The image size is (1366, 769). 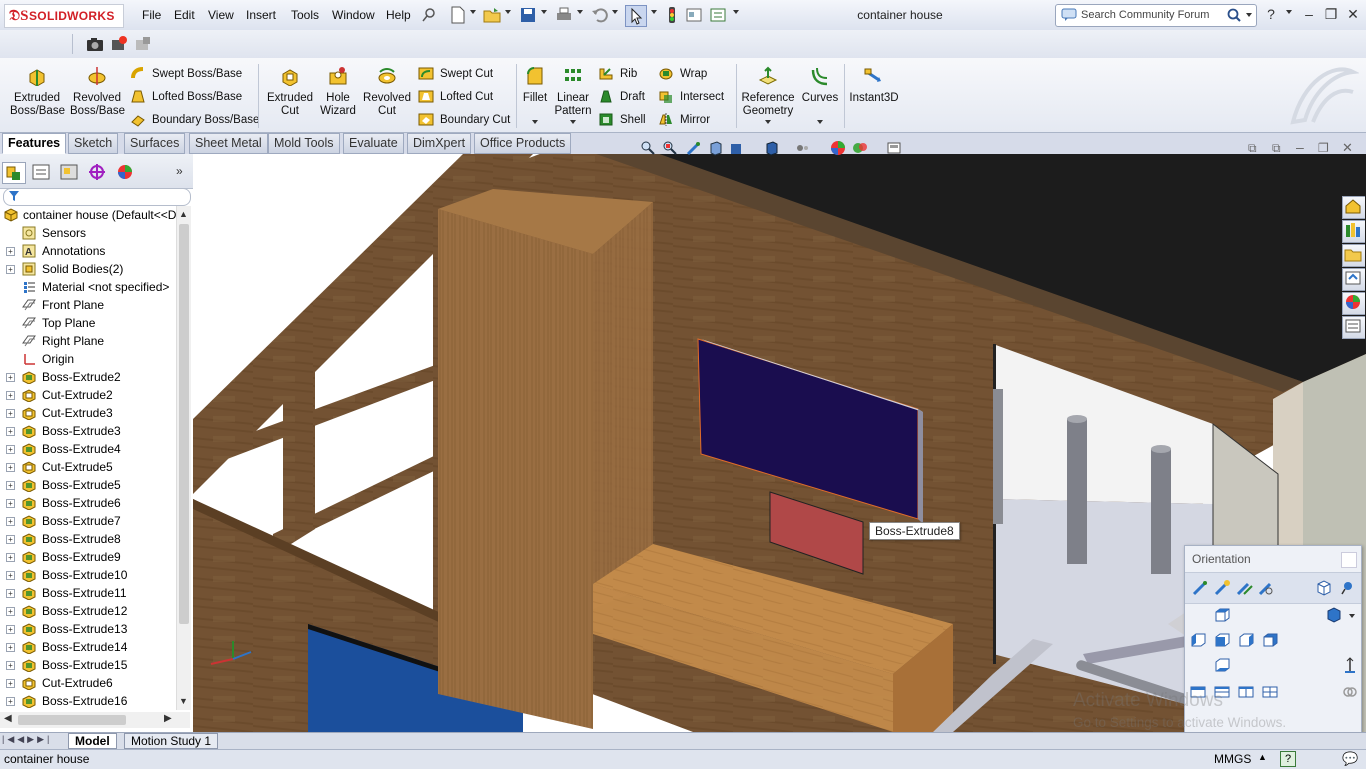 I want to click on menu-file: File, so click(x=151, y=15).